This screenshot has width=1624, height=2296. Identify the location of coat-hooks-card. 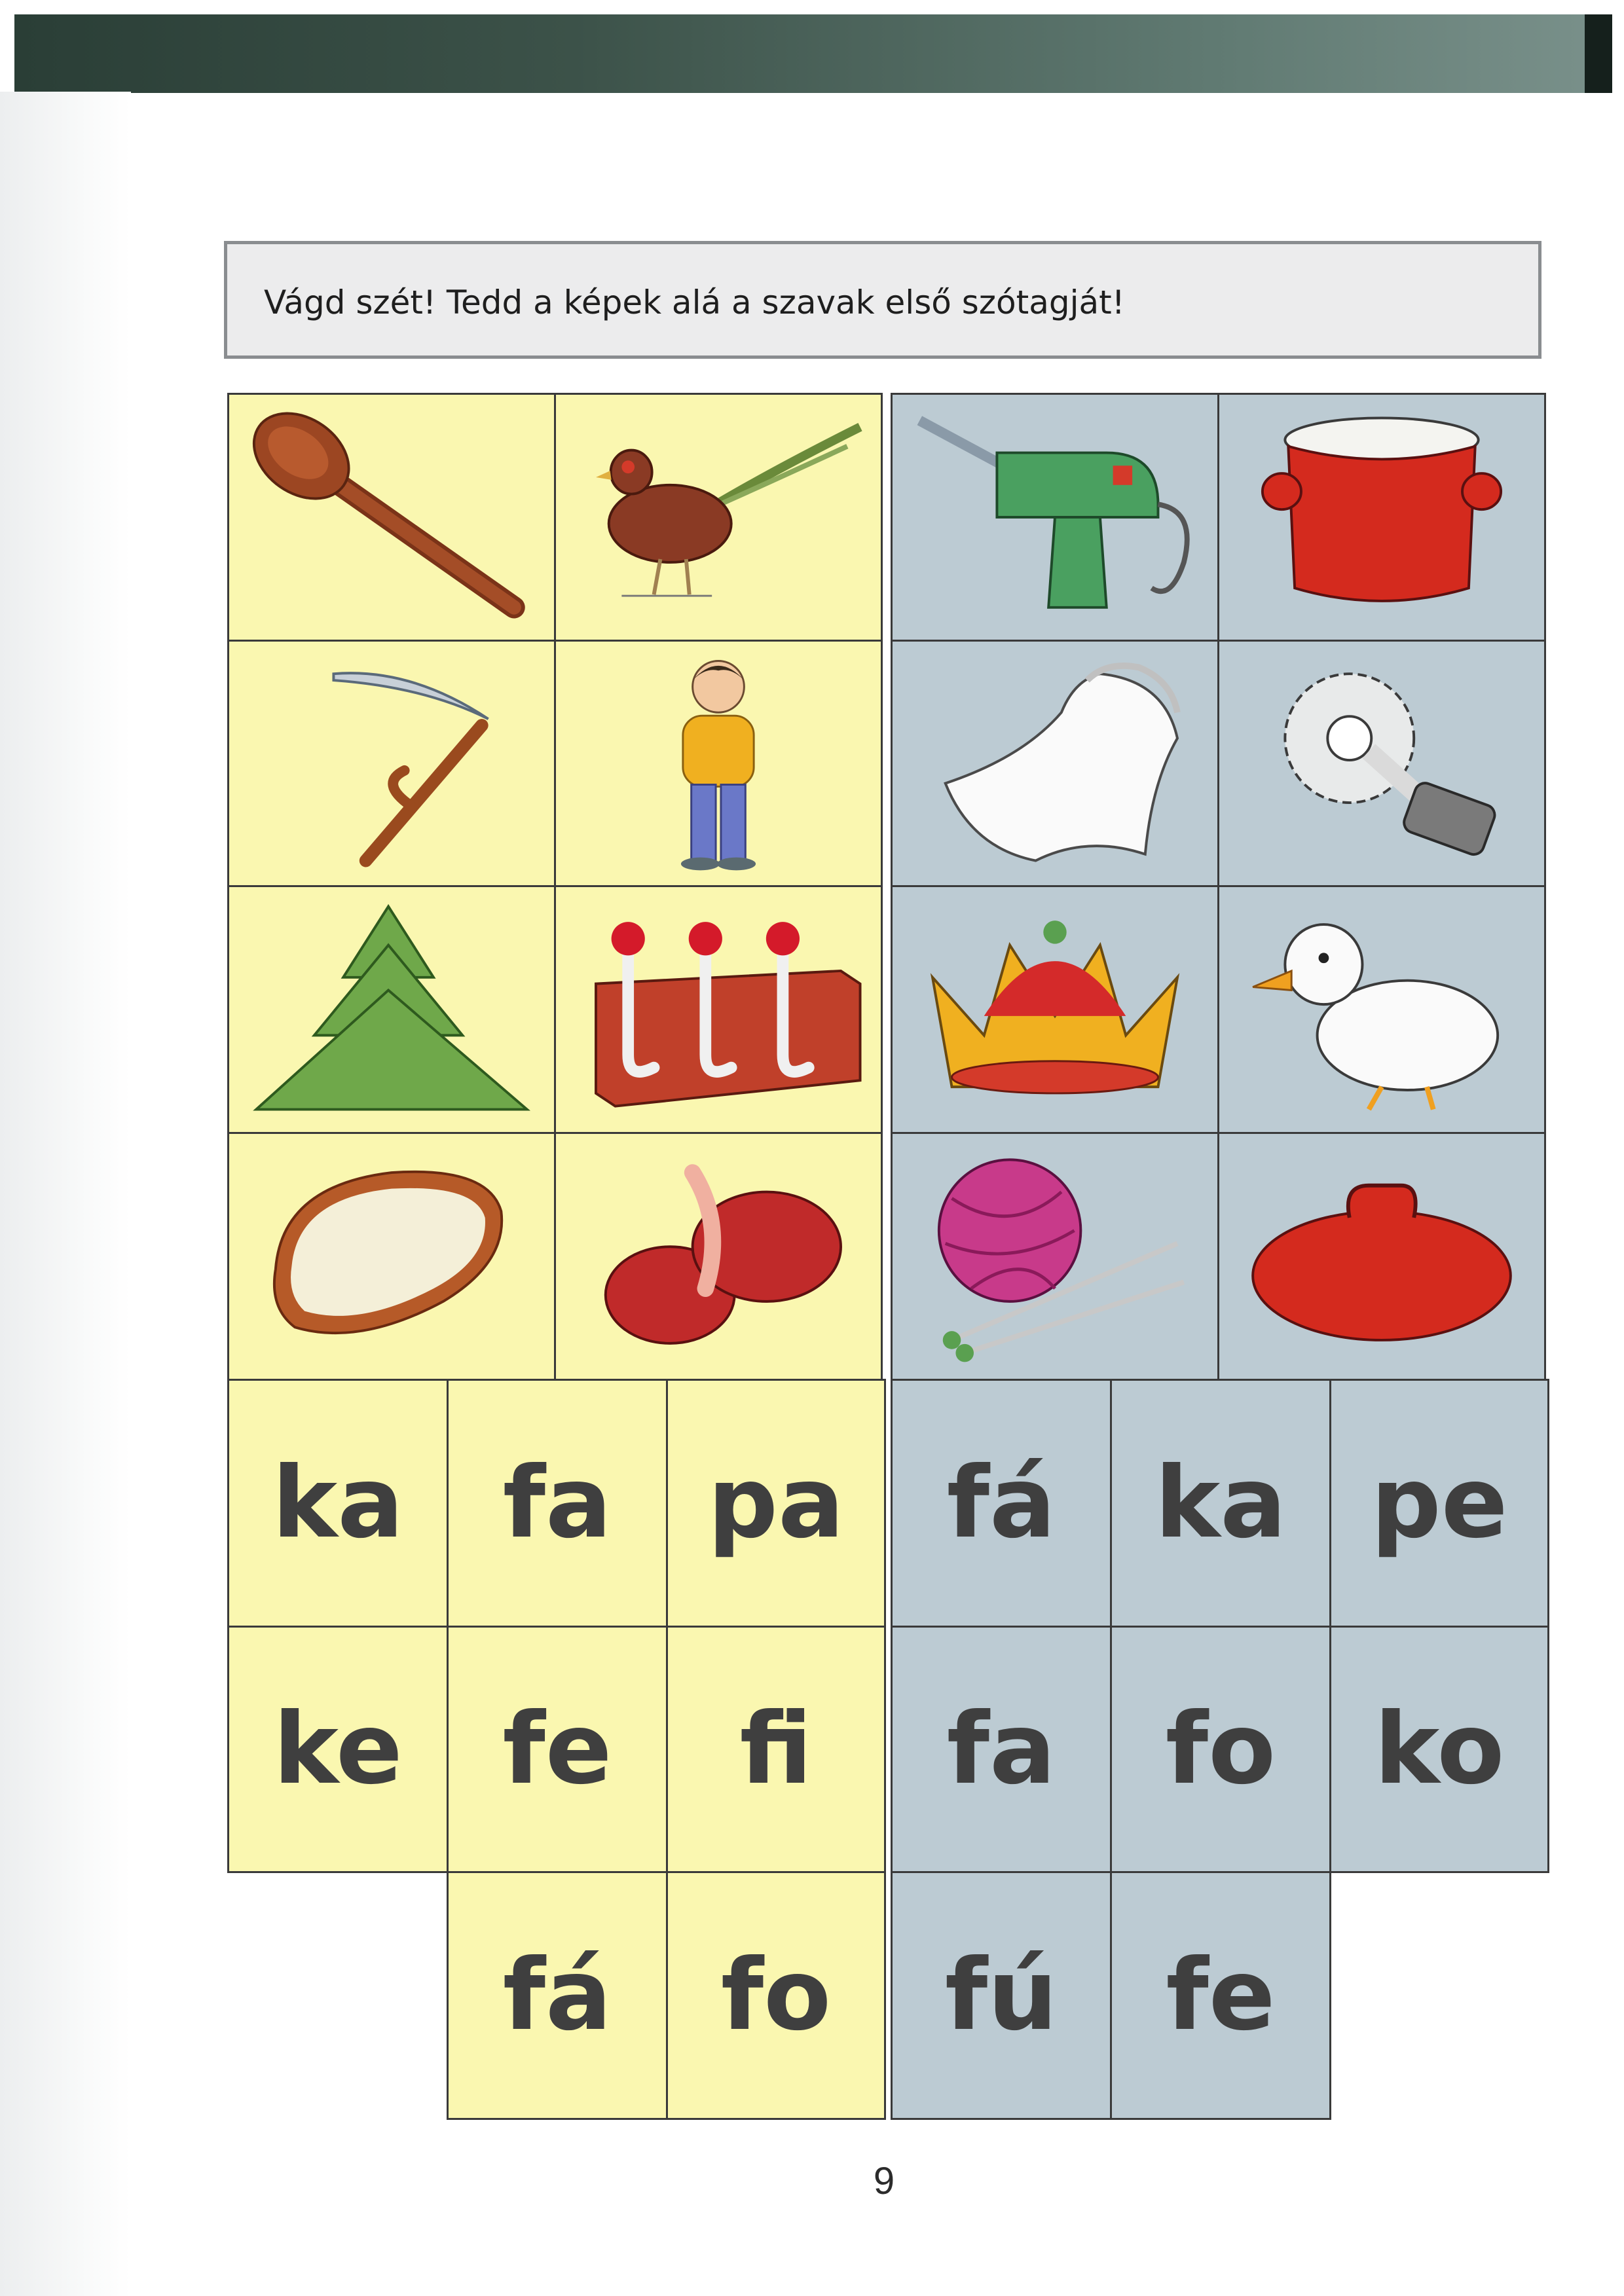
(718, 1009).